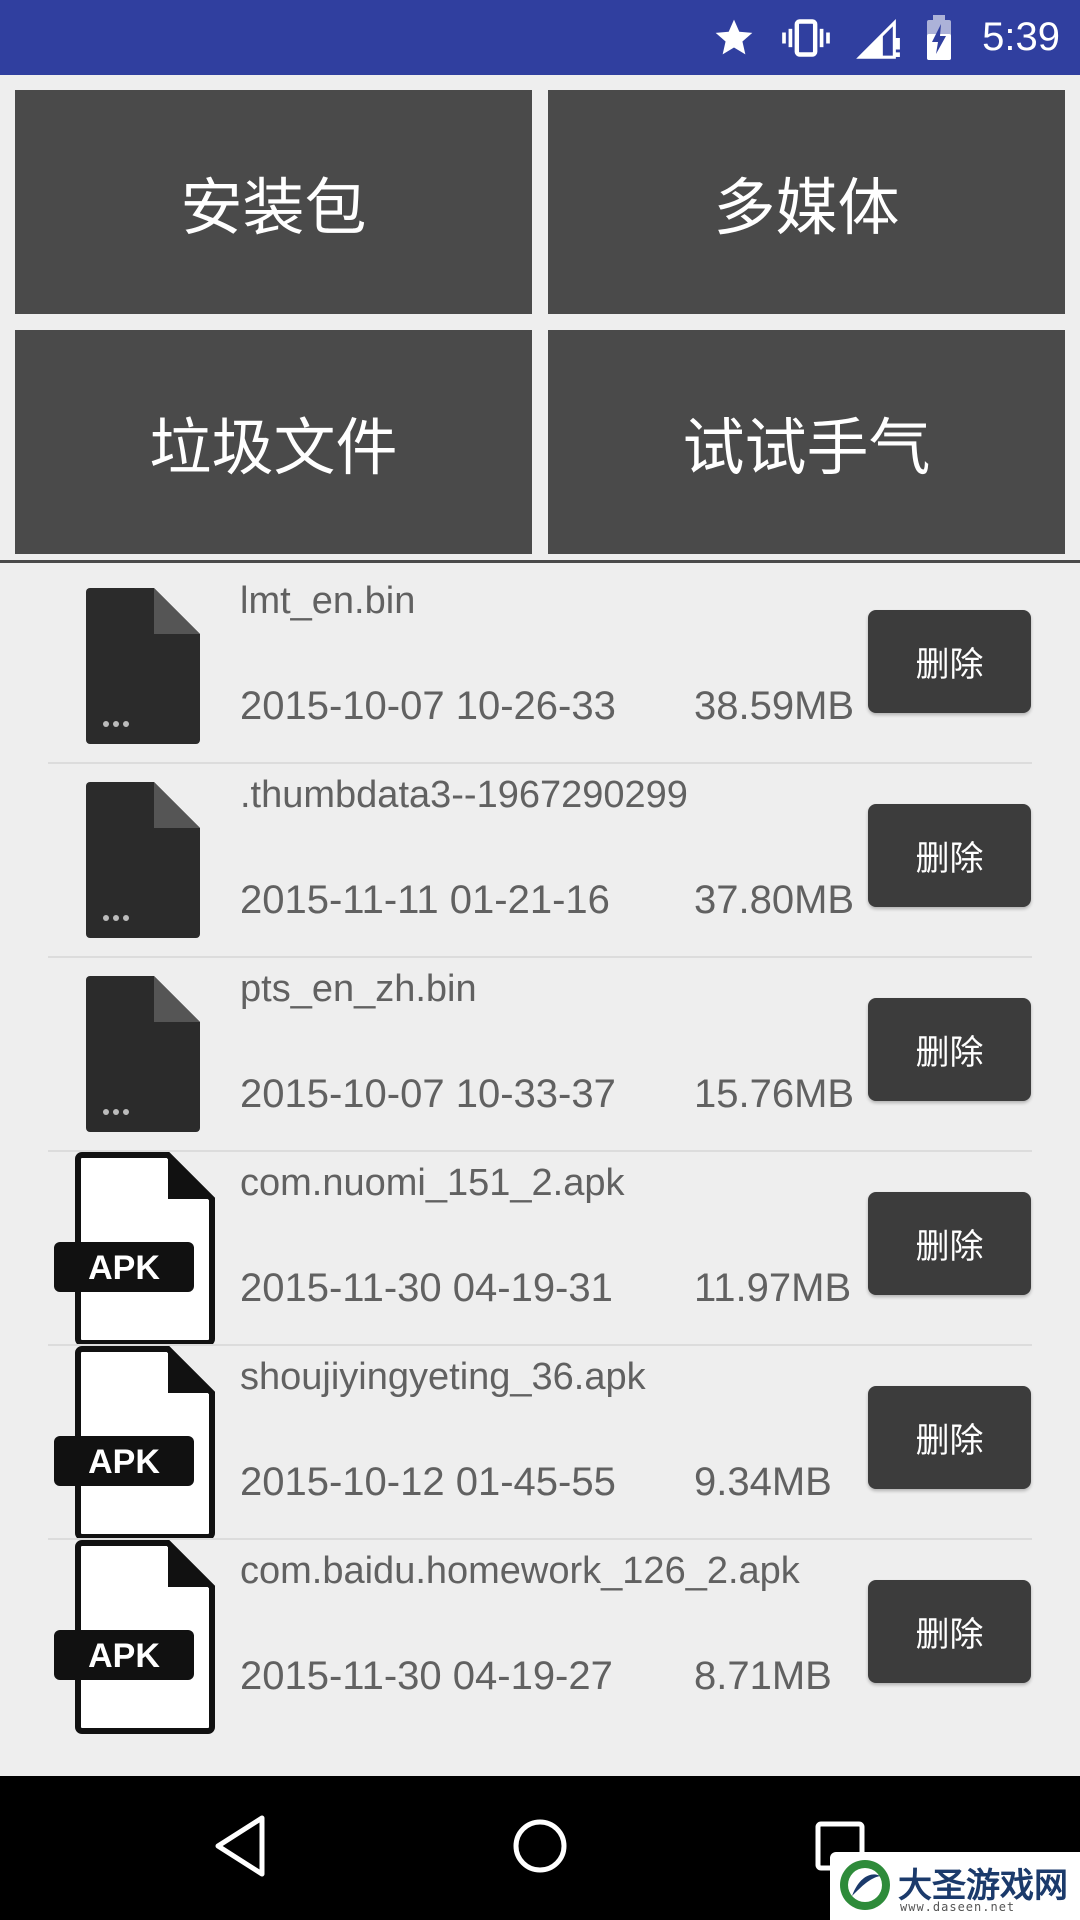 Image resolution: width=1080 pixels, height=1920 pixels. What do you see at coordinates (273, 202) in the screenshot?
I see `category-button-installers: 安装包` at bounding box center [273, 202].